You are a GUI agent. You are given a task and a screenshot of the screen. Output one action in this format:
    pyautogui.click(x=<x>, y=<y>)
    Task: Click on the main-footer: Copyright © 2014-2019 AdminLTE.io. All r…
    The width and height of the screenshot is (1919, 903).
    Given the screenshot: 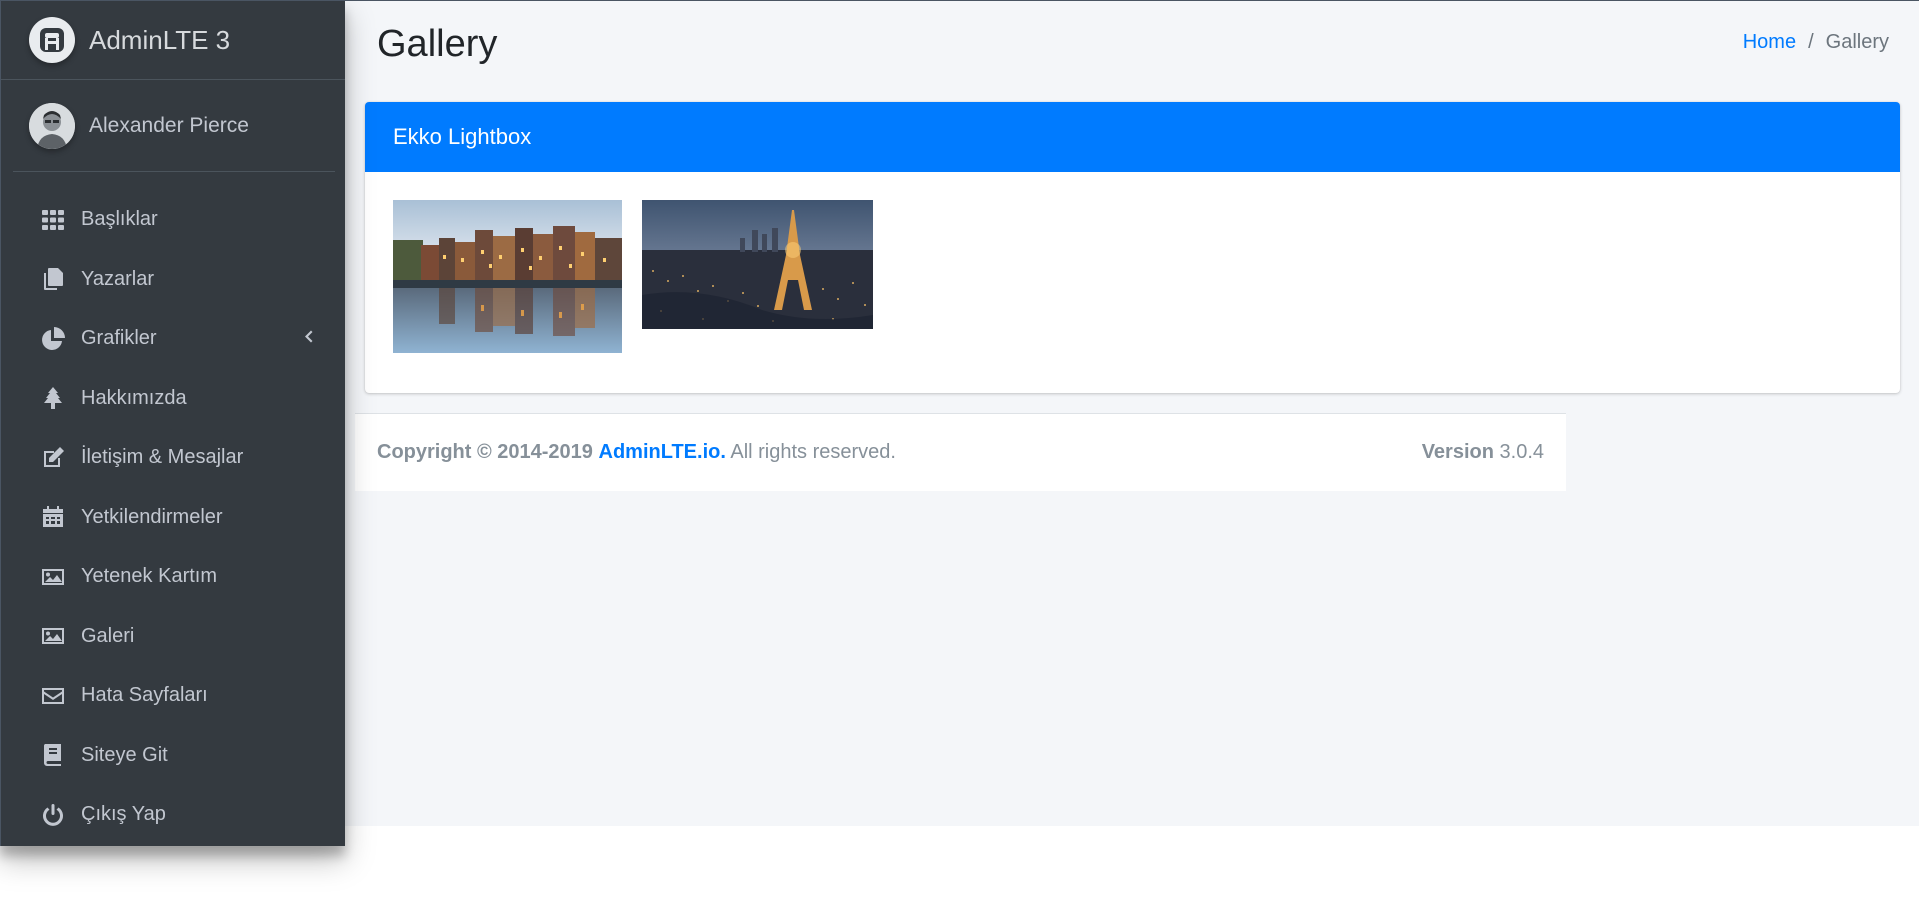 What is the action you would take?
    pyautogui.click(x=960, y=452)
    